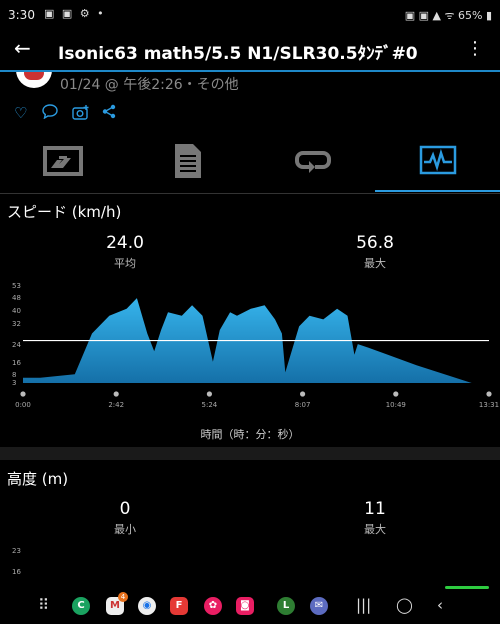  I want to click on speed-x-tick-label: 5:24, so click(210, 405).